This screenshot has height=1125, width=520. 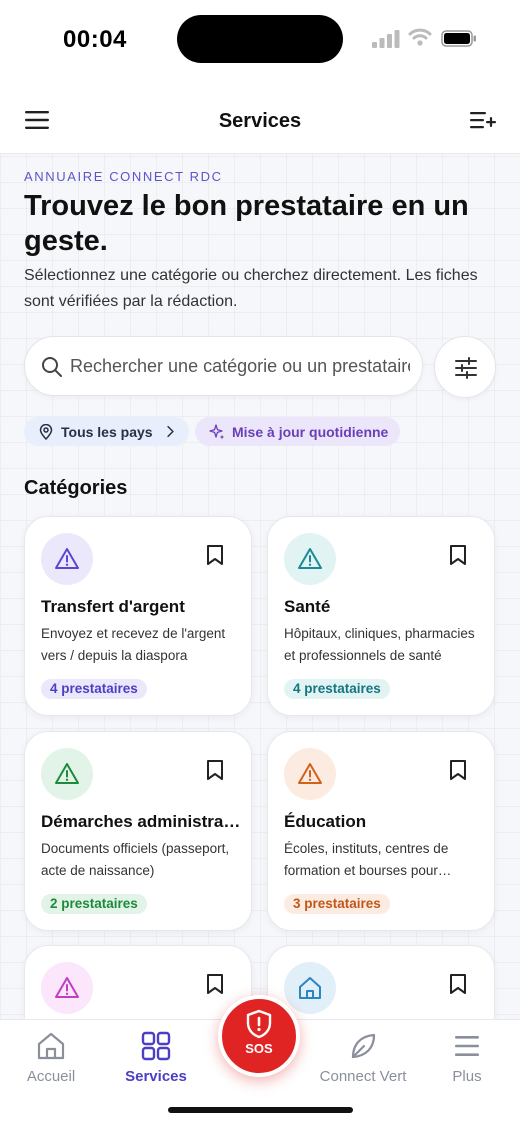 I want to click on tab-more: Plus, so click(x=467, y=1057).